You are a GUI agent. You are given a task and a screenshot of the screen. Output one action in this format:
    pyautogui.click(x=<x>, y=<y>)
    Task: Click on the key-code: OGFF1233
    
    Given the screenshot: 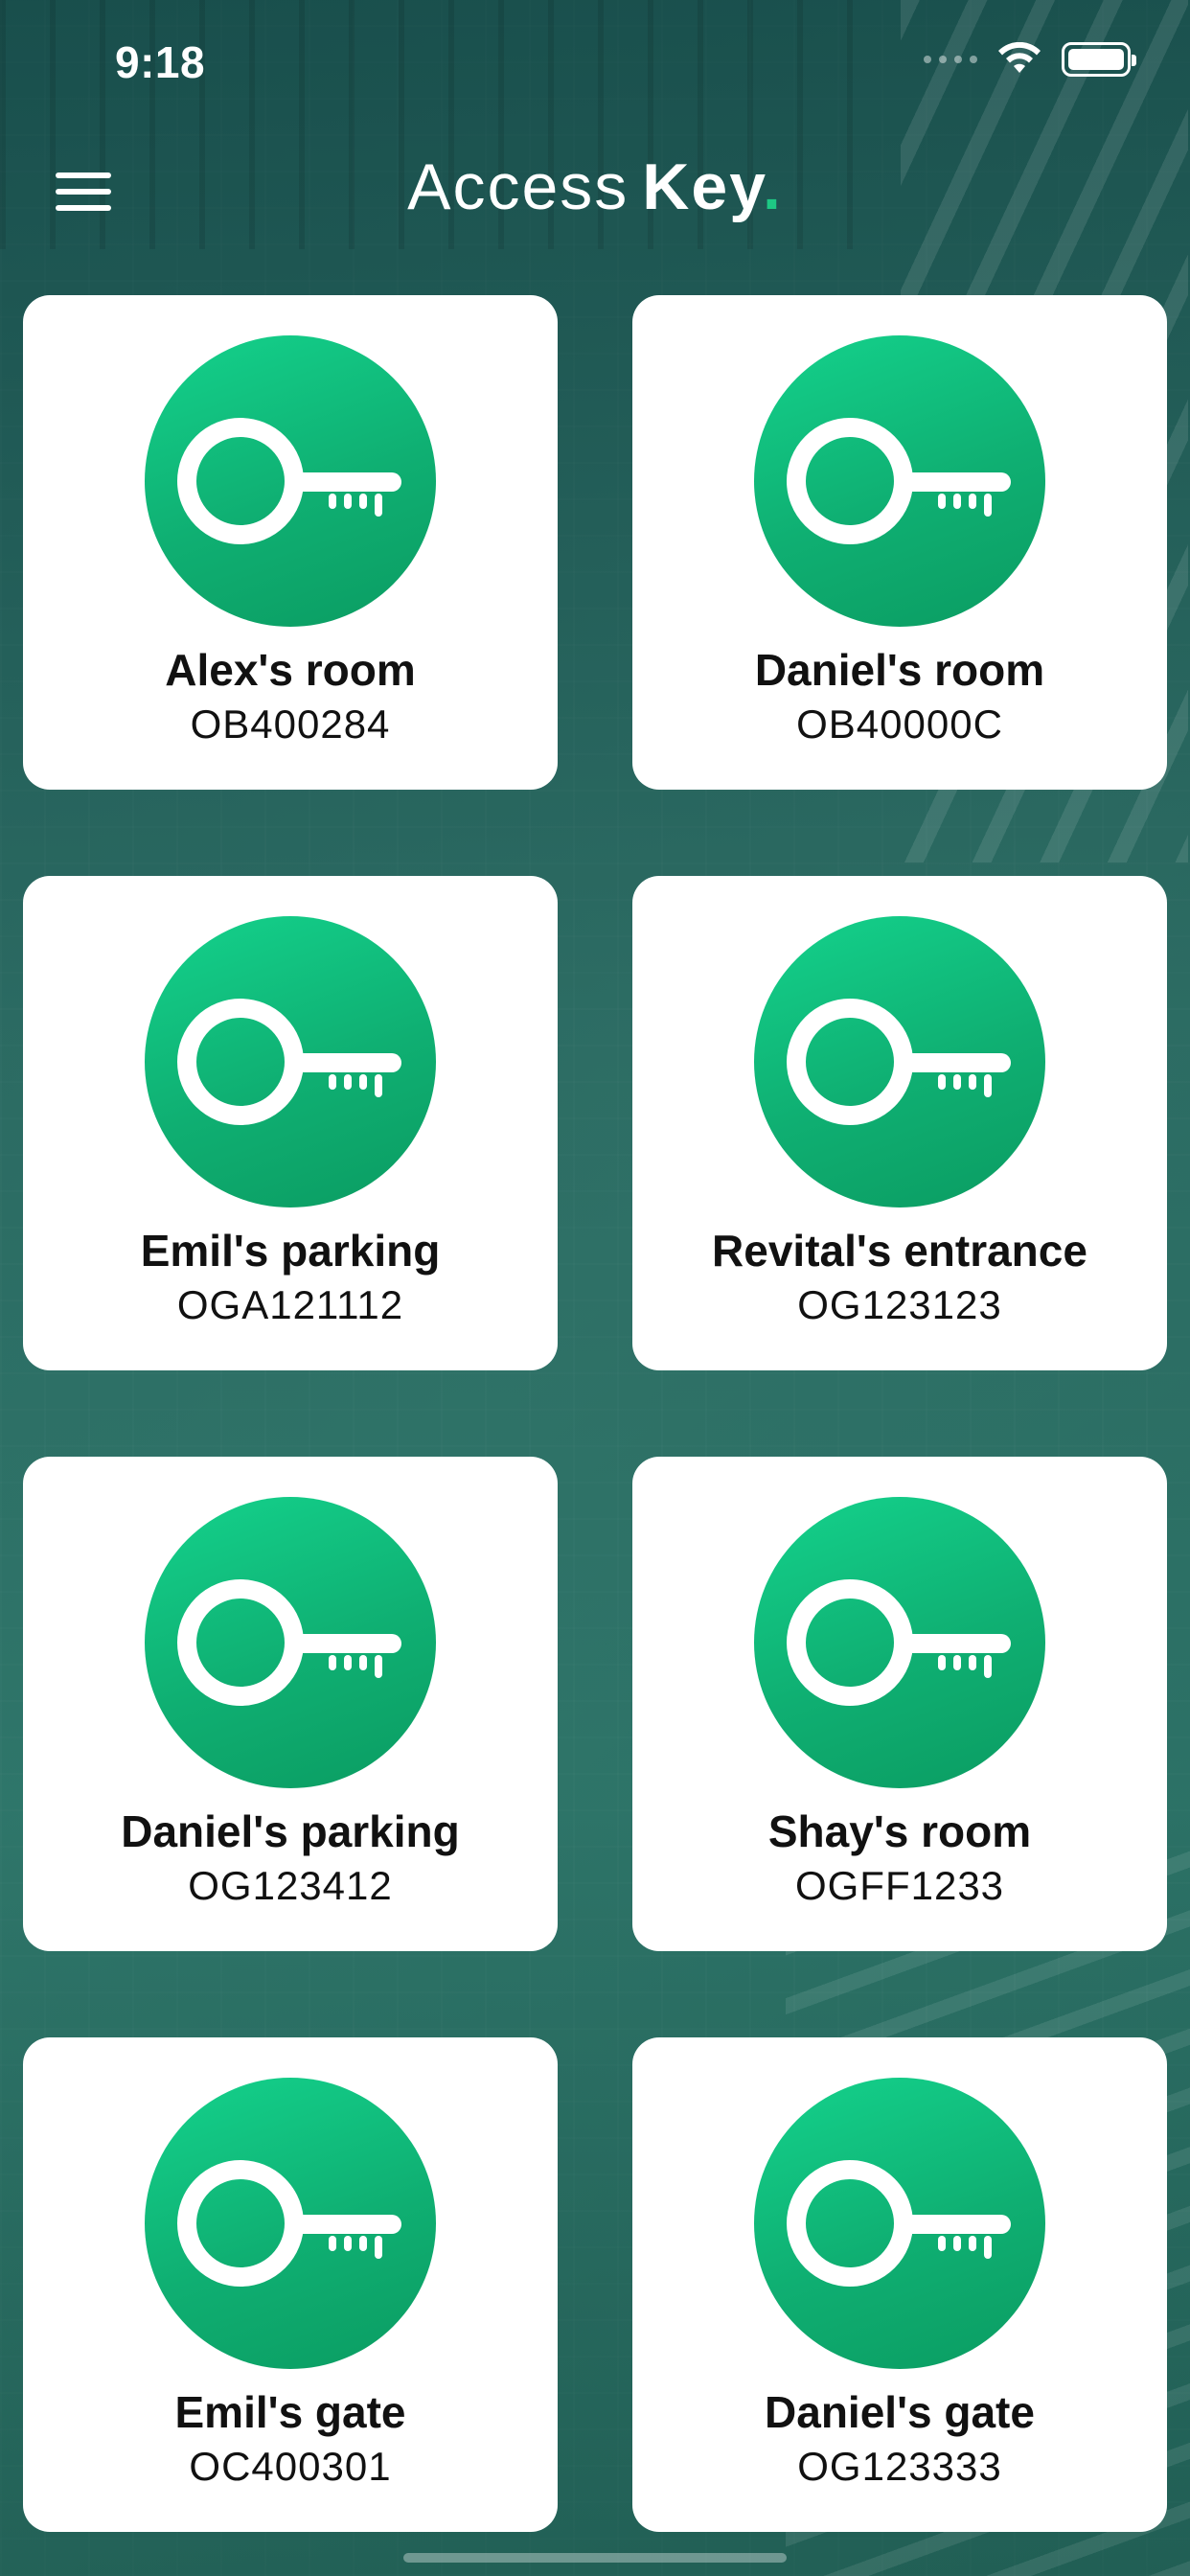 What is the action you would take?
    pyautogui.click(x=900, y=1885)
    